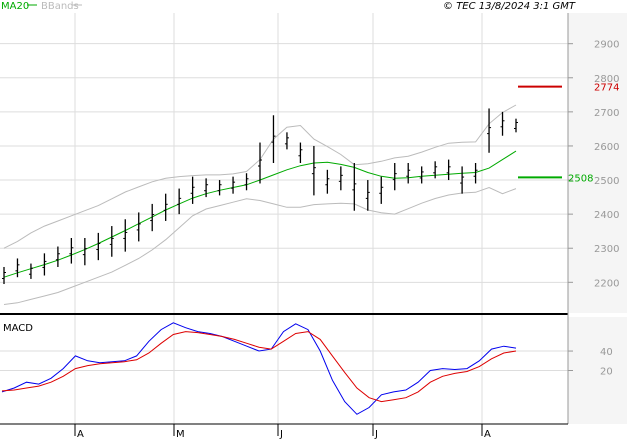 This screenshot has width=627, height=440. I want to click on macd-tick-label: 20, so click(606, 372).